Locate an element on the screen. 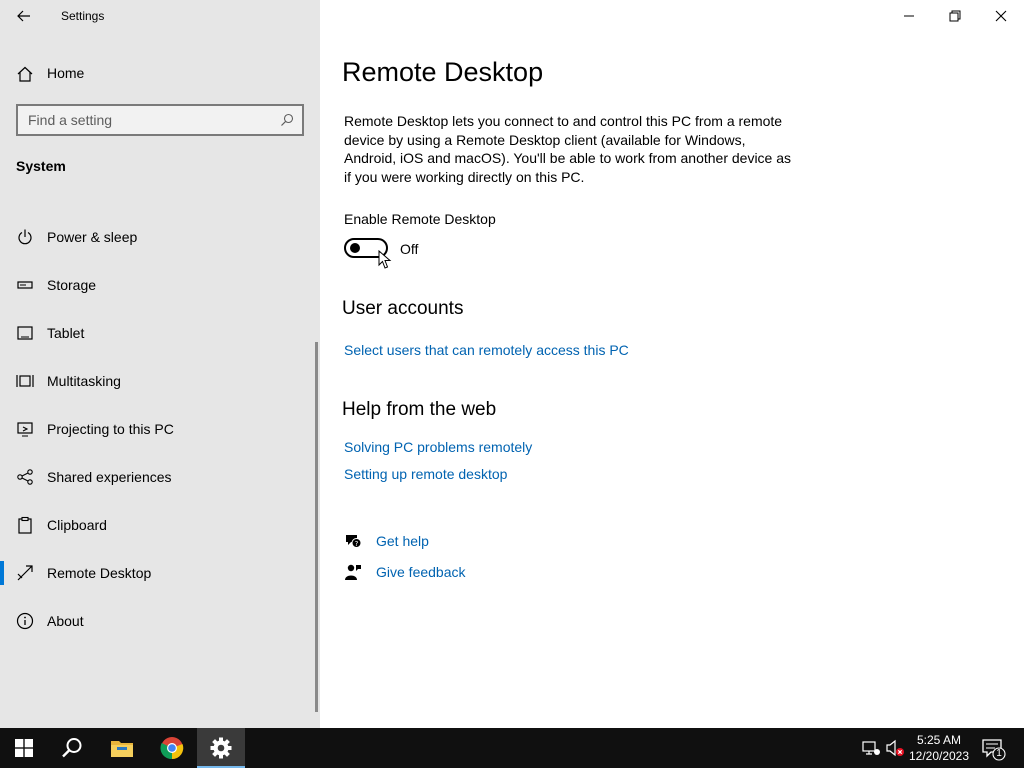  toggle-state: Off is located at coordinates (409, 249).